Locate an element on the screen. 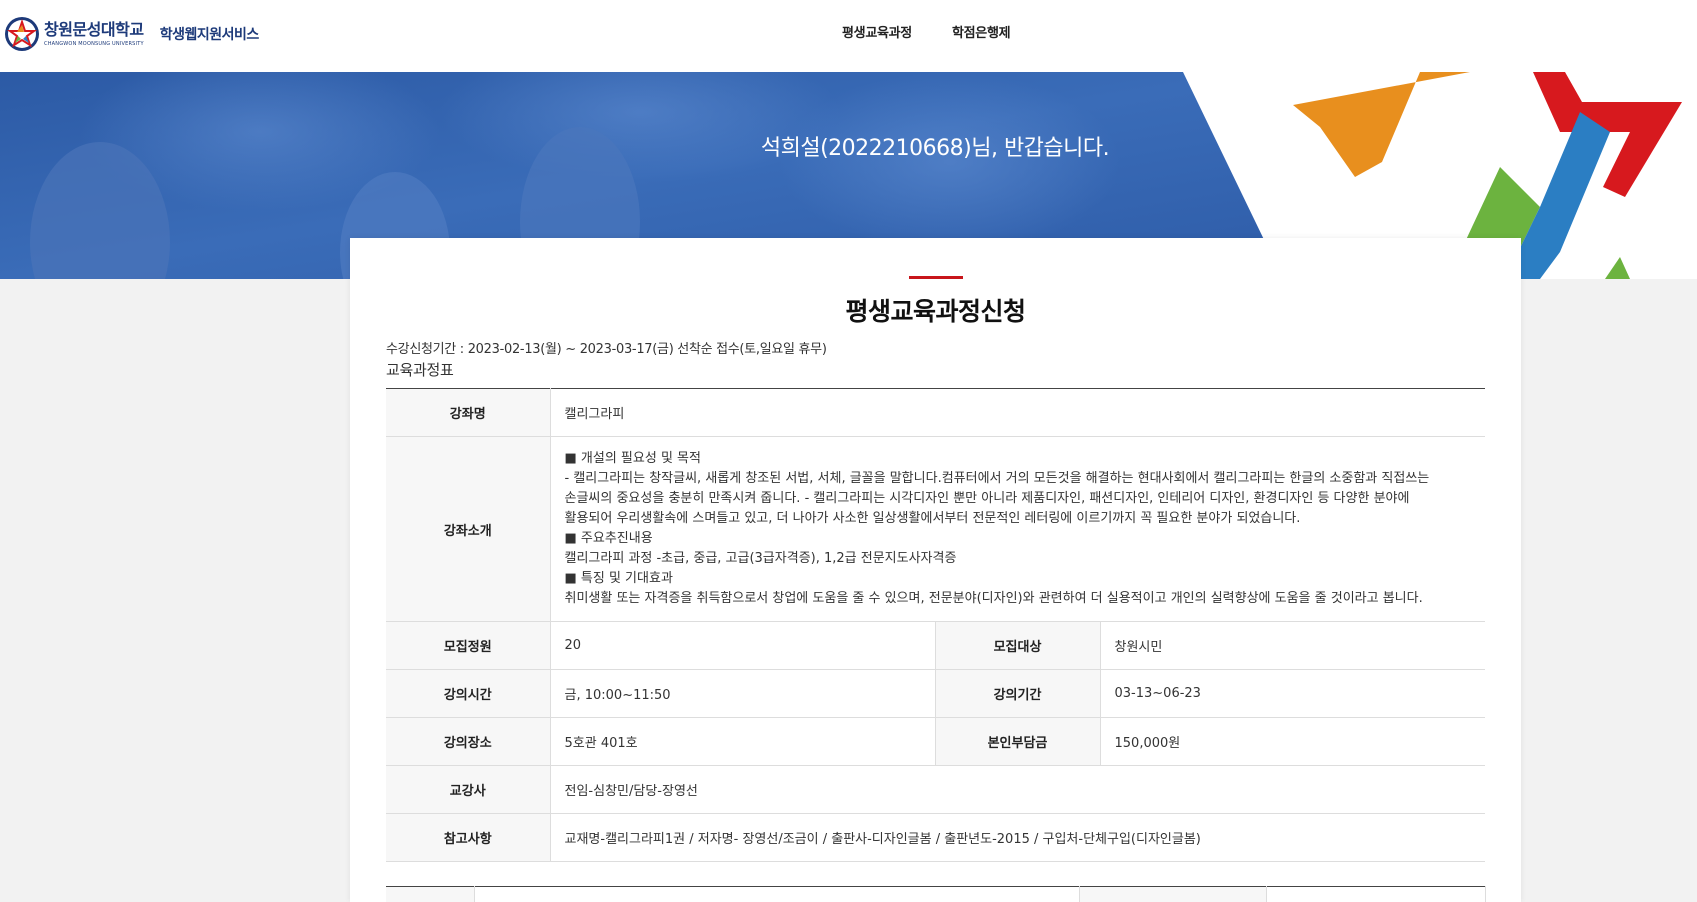  lecture-period-value: 03-13~06-23 is located at coordinates (1293, 693).